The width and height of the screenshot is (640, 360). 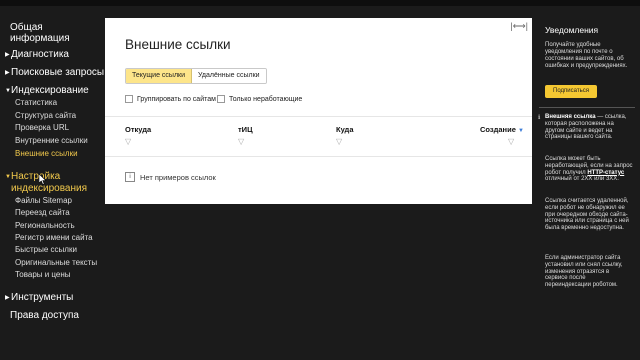 What do you see at coordinates (178, 44) in the screenshot?
I see `page-title: Внешние ссылки` at bounding box center [178, 44].